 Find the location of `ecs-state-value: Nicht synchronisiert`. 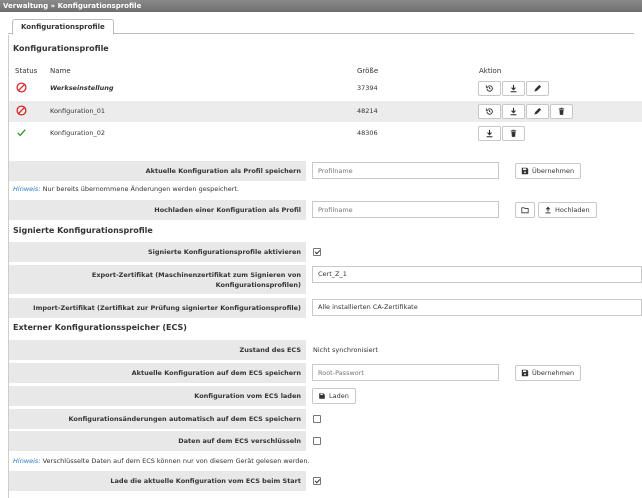

ecs-state-value: Nicht synchronisiert is located at coordinates (345, 350).